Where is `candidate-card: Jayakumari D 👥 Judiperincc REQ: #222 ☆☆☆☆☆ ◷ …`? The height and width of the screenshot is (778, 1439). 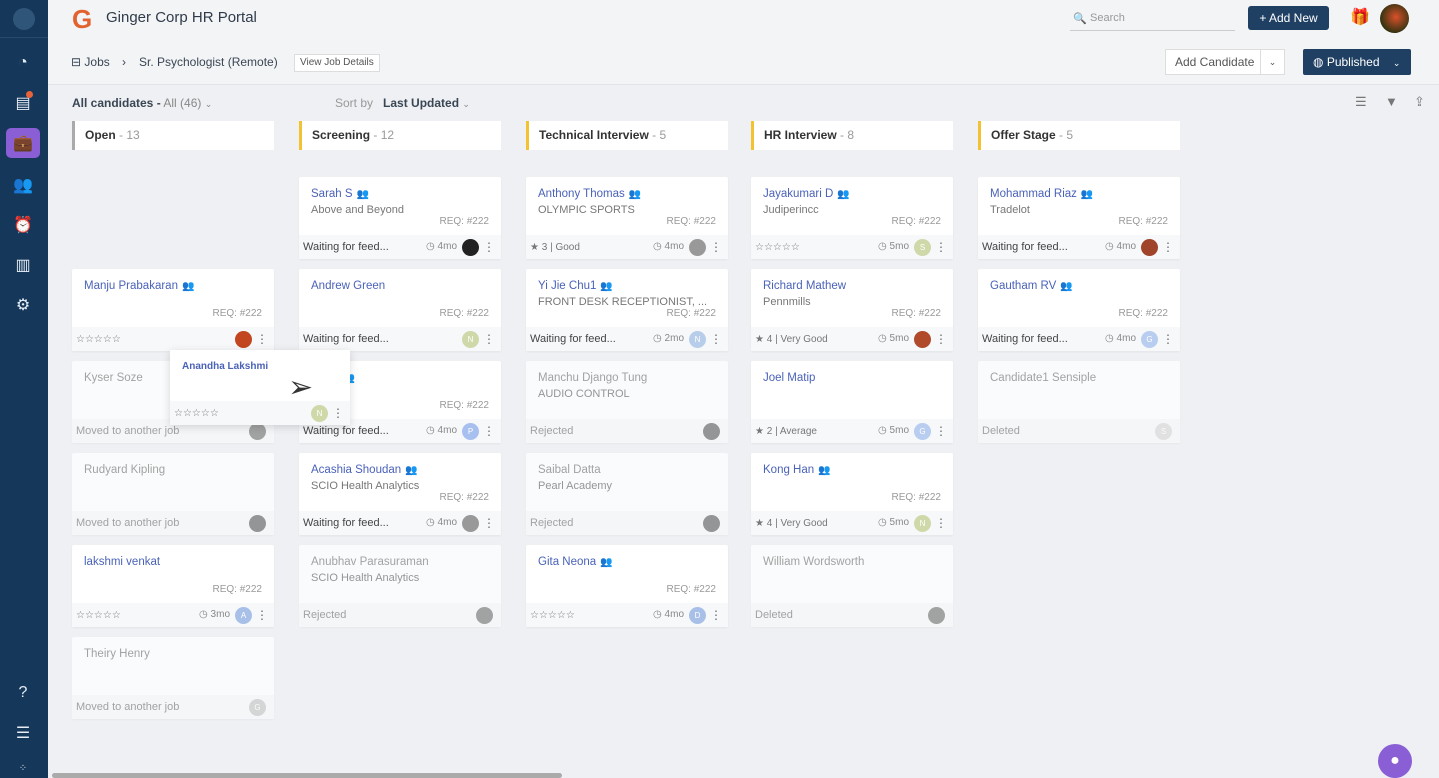
candidate-card: Jayakumari D 👥 Judiperincc REQ: #222 ☆☆☆☆☆ ◷ … is located at coordinates (852, 218).